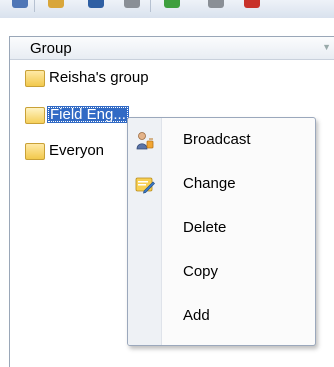 This screenshot has height=367, width=334. What do you see at coordinates (216, 4) in the screenshot?
I see `toolbar-copy-icon` at bounding box center [216, 4].